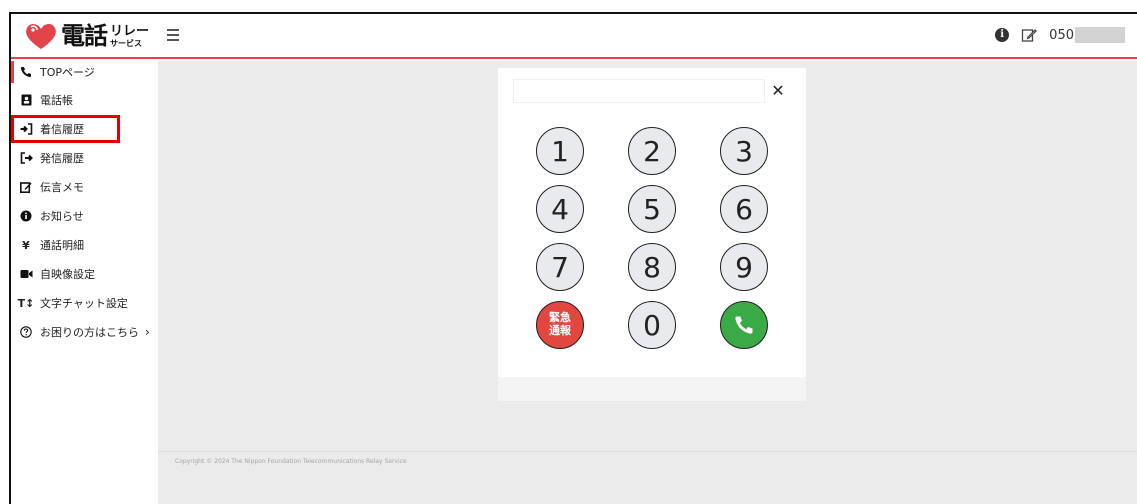 This screenshot has height=504, width=1137. I want to click on logo-sub-bottom: サービス, so click(126, 43).